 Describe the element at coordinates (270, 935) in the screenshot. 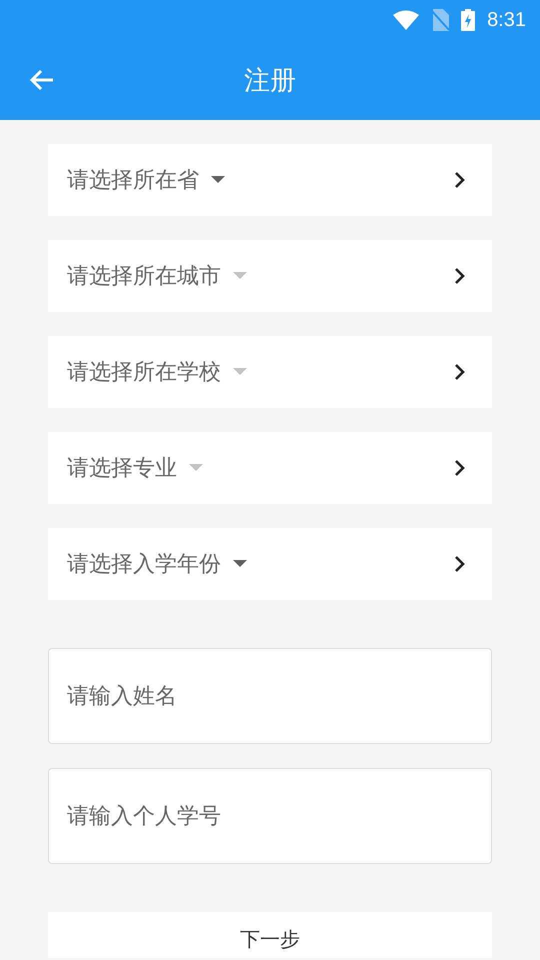

I see `next-button: 下一步` at that location.